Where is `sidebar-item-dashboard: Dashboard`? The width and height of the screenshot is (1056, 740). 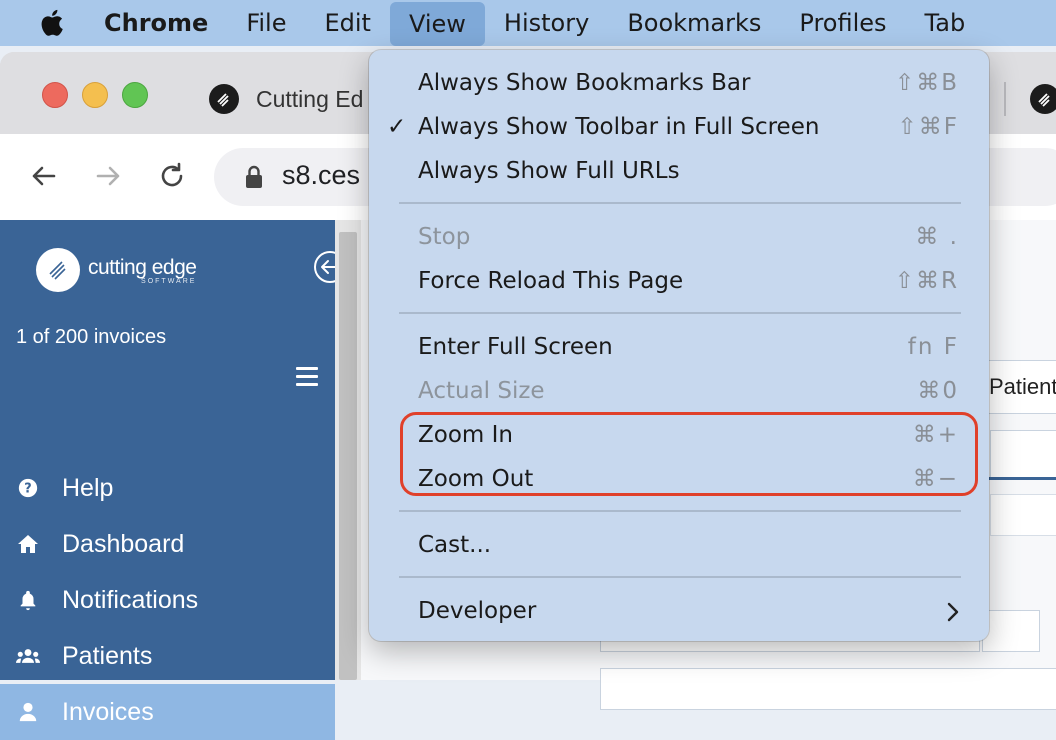 sidebar-item-dashboard: Dashboard is located at coordinates (167, 544).